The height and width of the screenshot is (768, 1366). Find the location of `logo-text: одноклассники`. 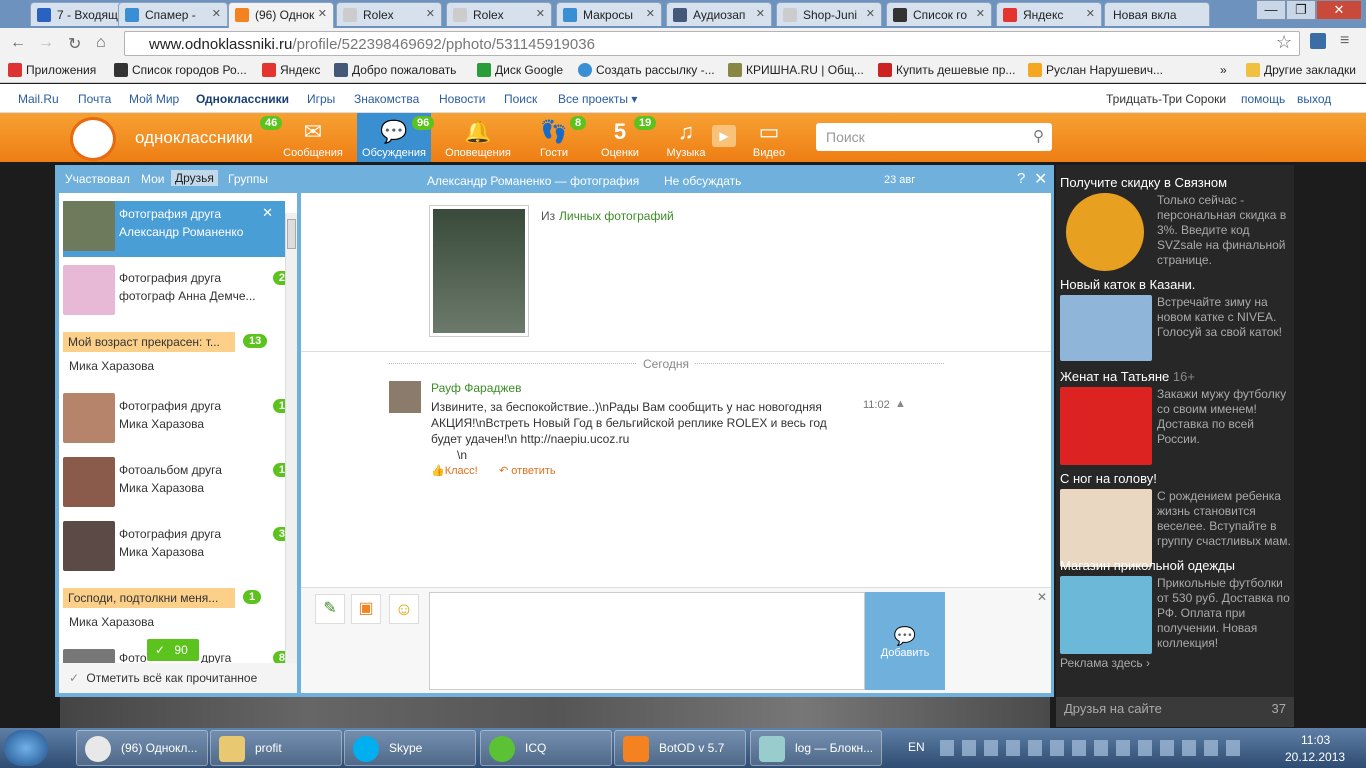

logo-text: одноклассники is located at coordinates (194, 138).